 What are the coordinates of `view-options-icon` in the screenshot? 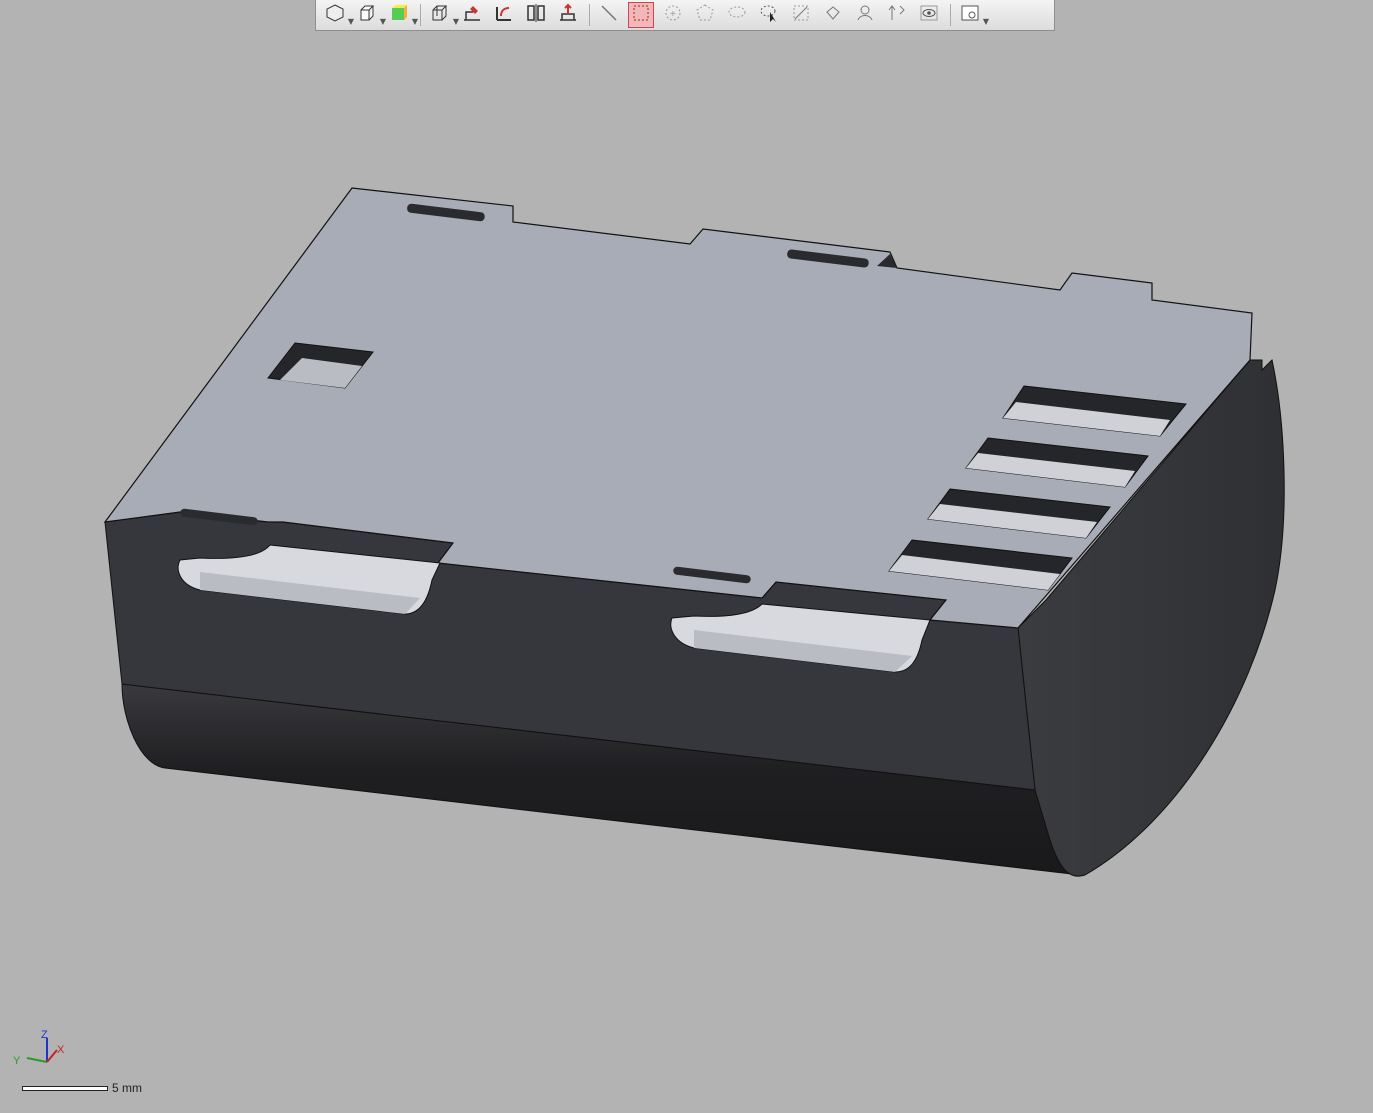 It's located at (970, 15).